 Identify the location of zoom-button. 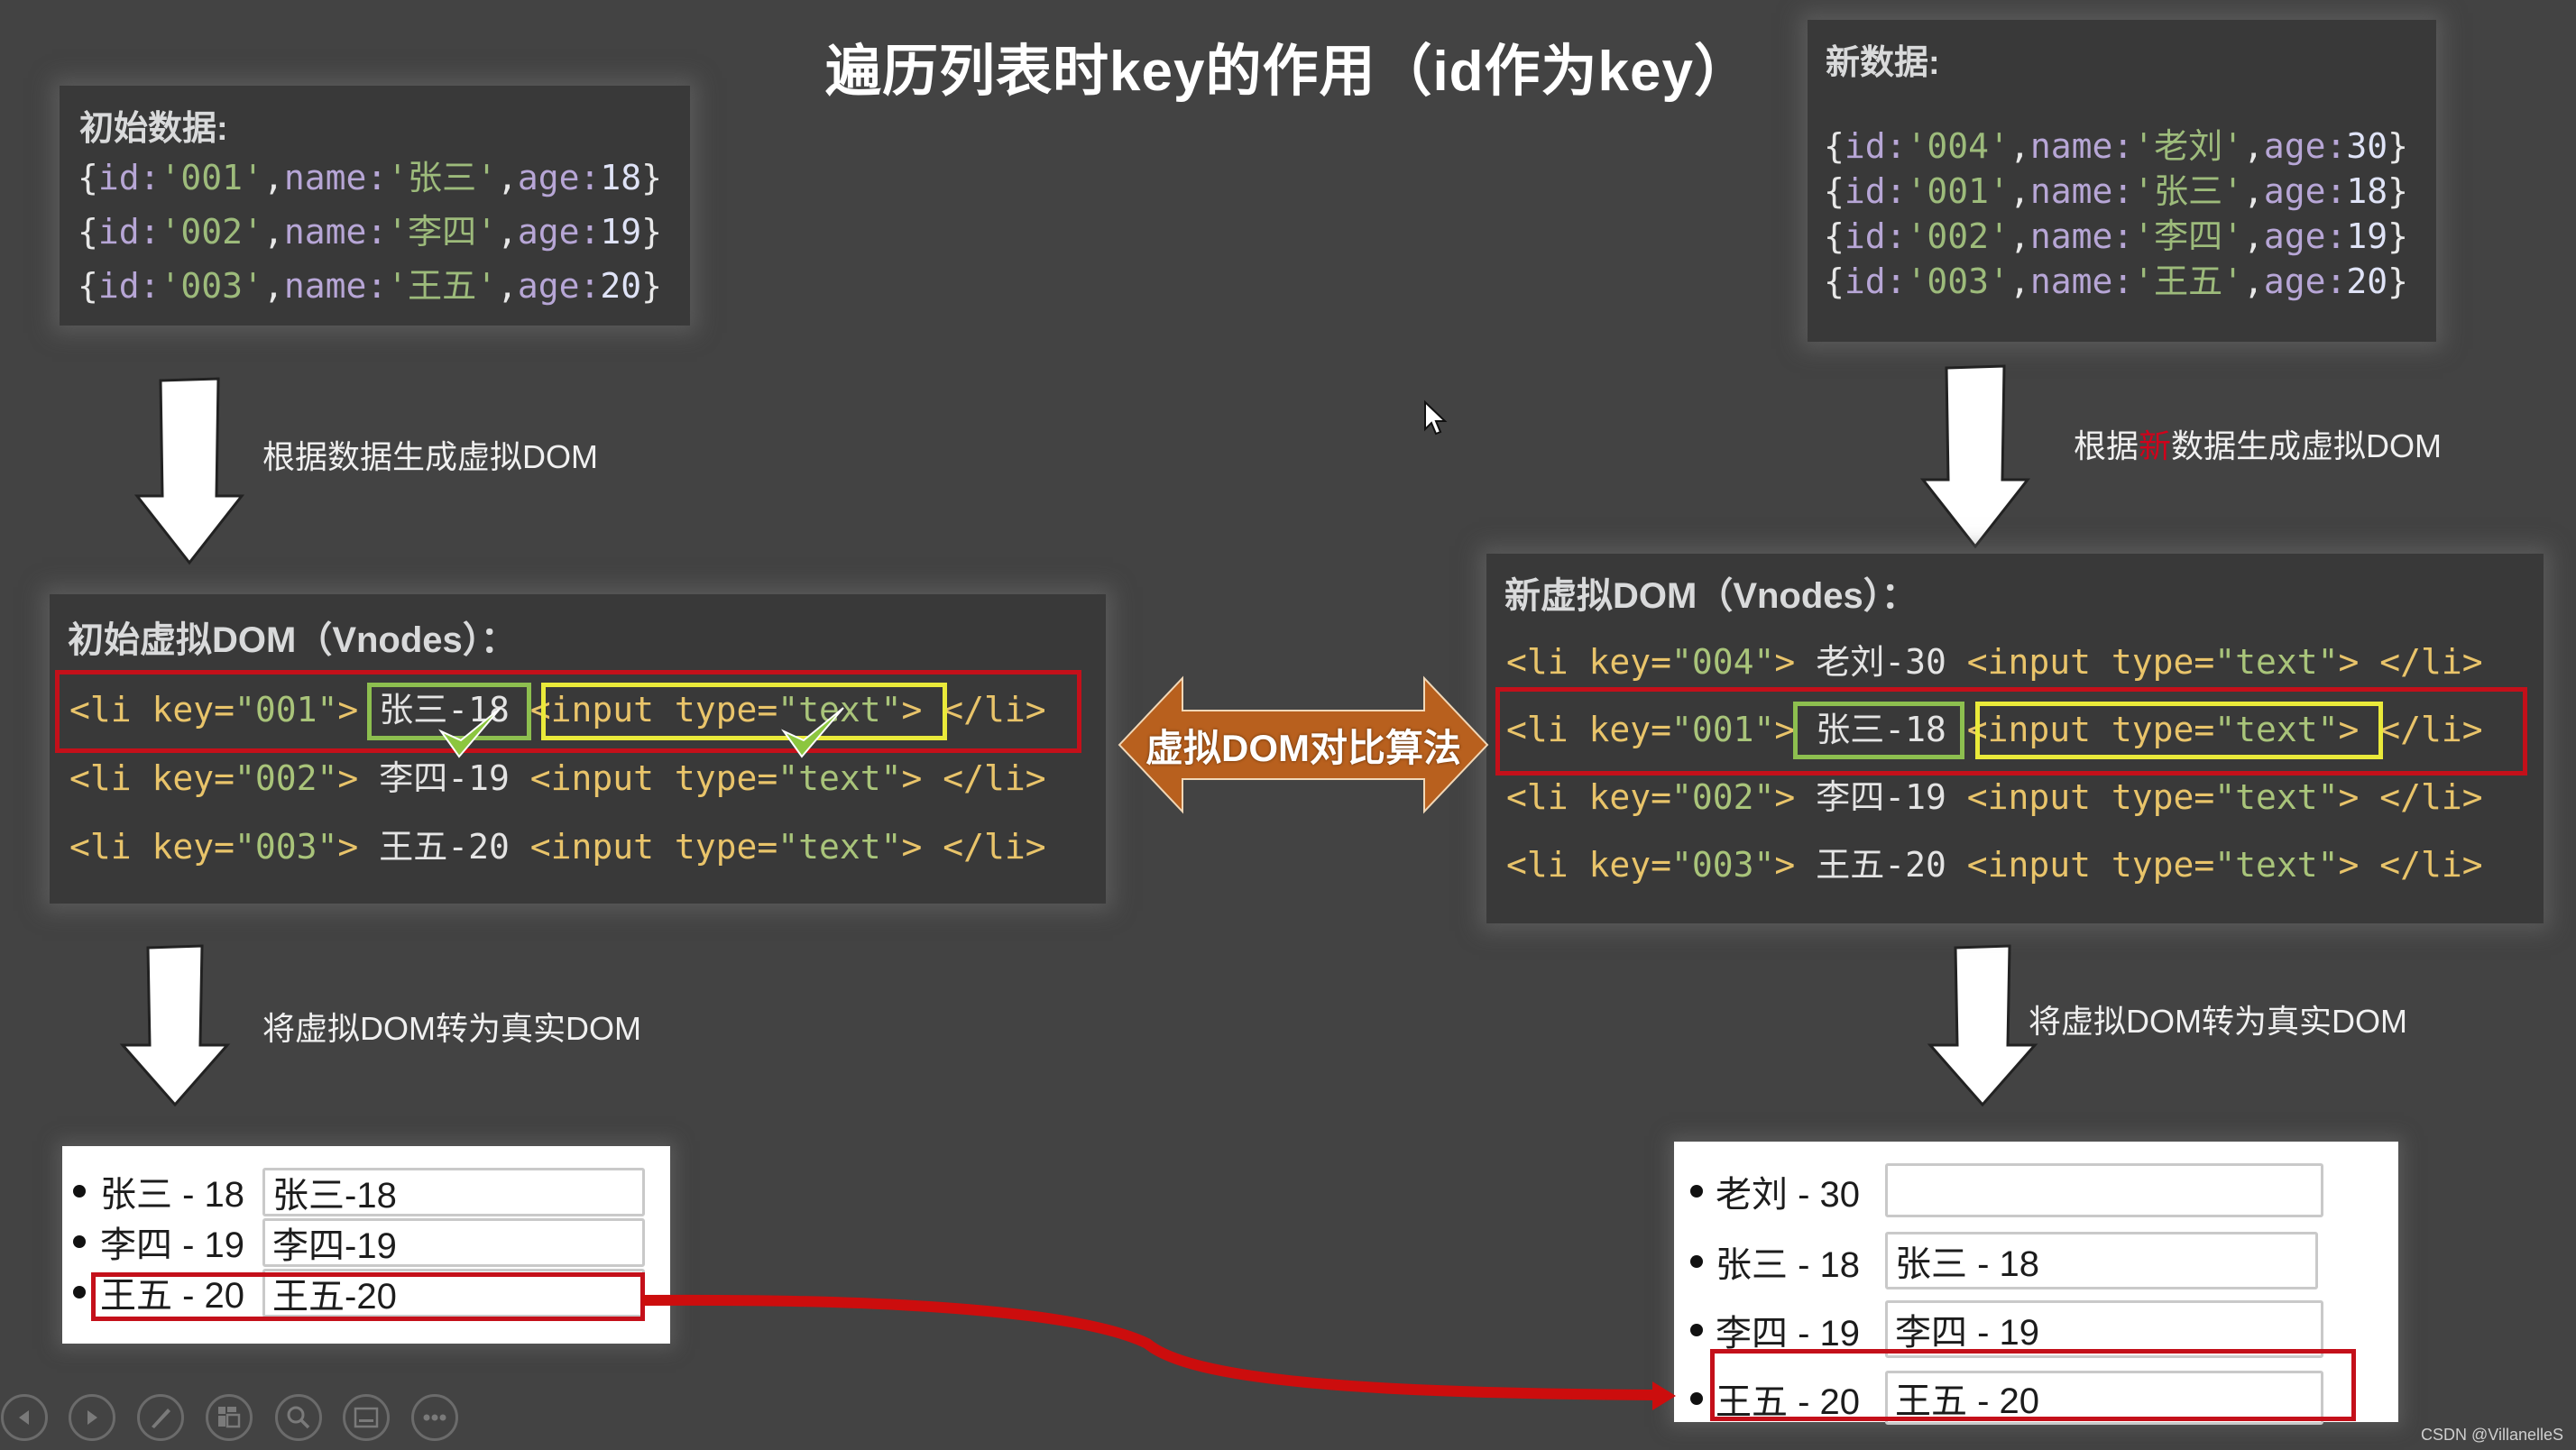
(298, 1417).